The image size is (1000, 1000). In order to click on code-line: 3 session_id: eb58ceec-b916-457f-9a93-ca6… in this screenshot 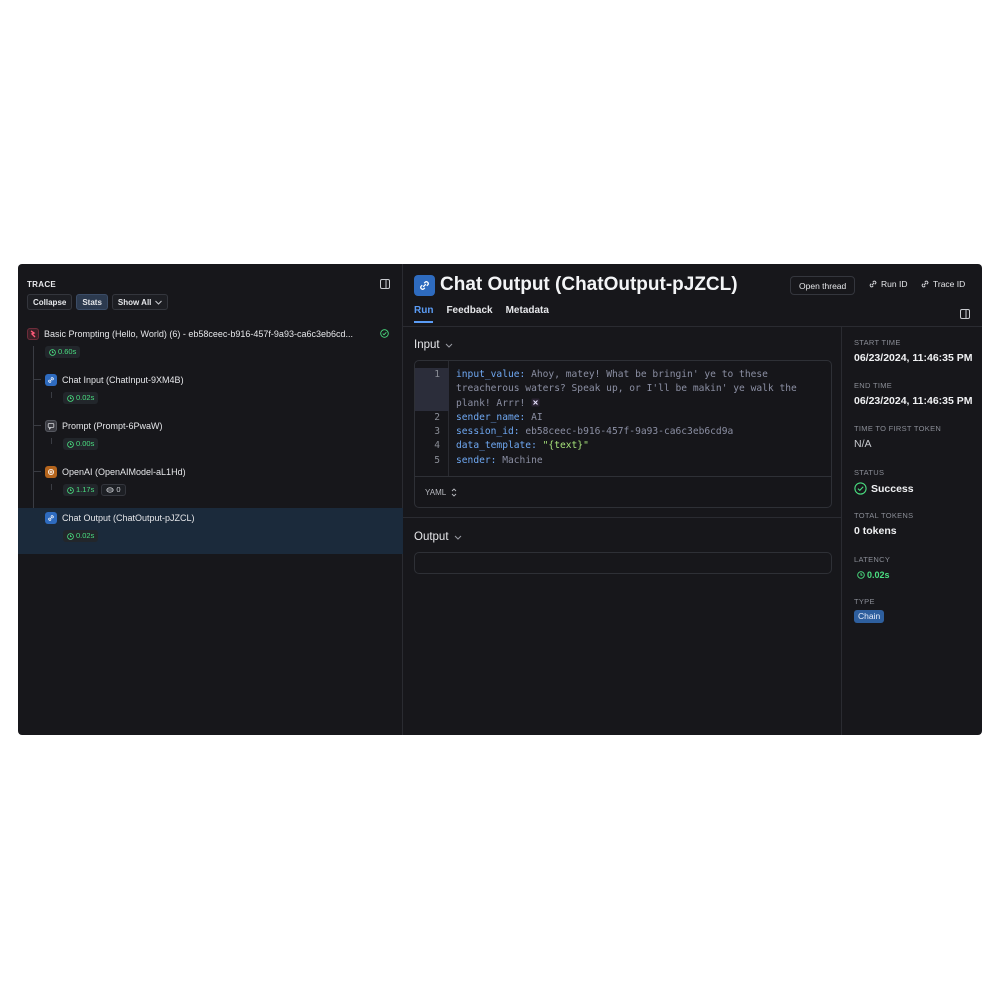, I will do `click(623, 432)`.